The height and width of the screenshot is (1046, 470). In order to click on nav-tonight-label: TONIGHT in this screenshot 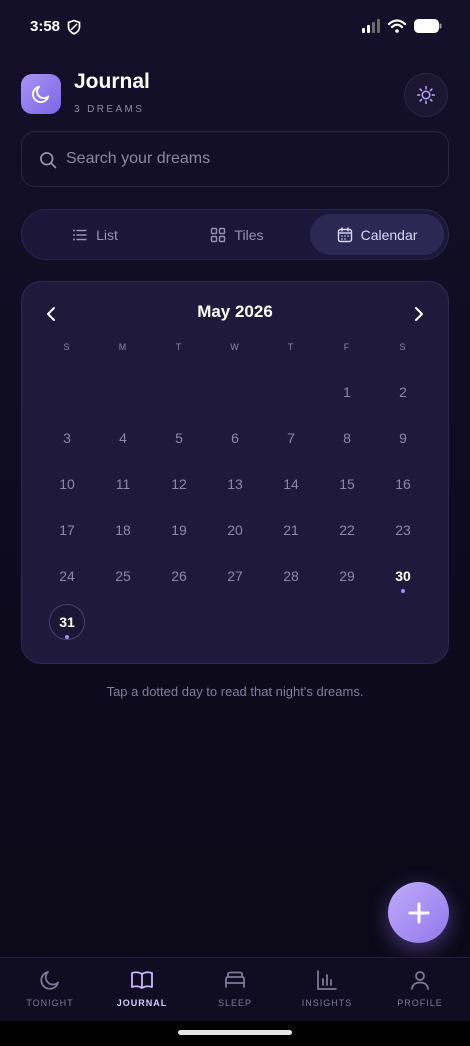, I will do `click(50, 1003)`.